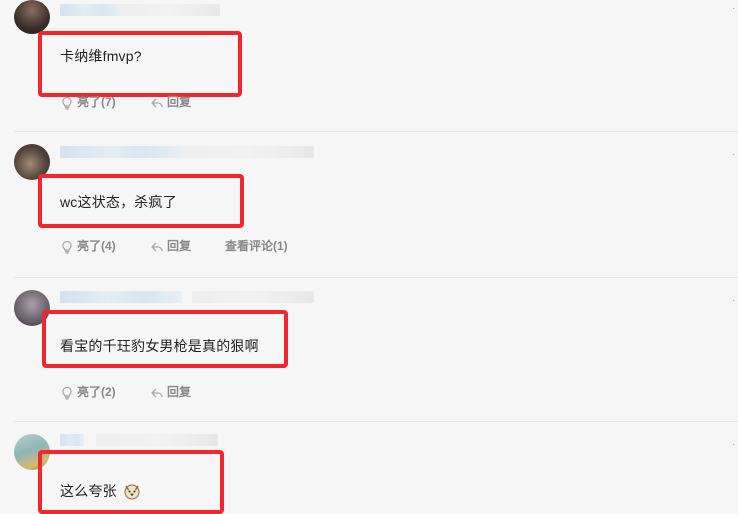 Image resolution: width=738 pixels, height=514 pixels. Describe the element at coordinates (132, 492) in the screenshot. I see `dog-face-emoji-icon` at that location.